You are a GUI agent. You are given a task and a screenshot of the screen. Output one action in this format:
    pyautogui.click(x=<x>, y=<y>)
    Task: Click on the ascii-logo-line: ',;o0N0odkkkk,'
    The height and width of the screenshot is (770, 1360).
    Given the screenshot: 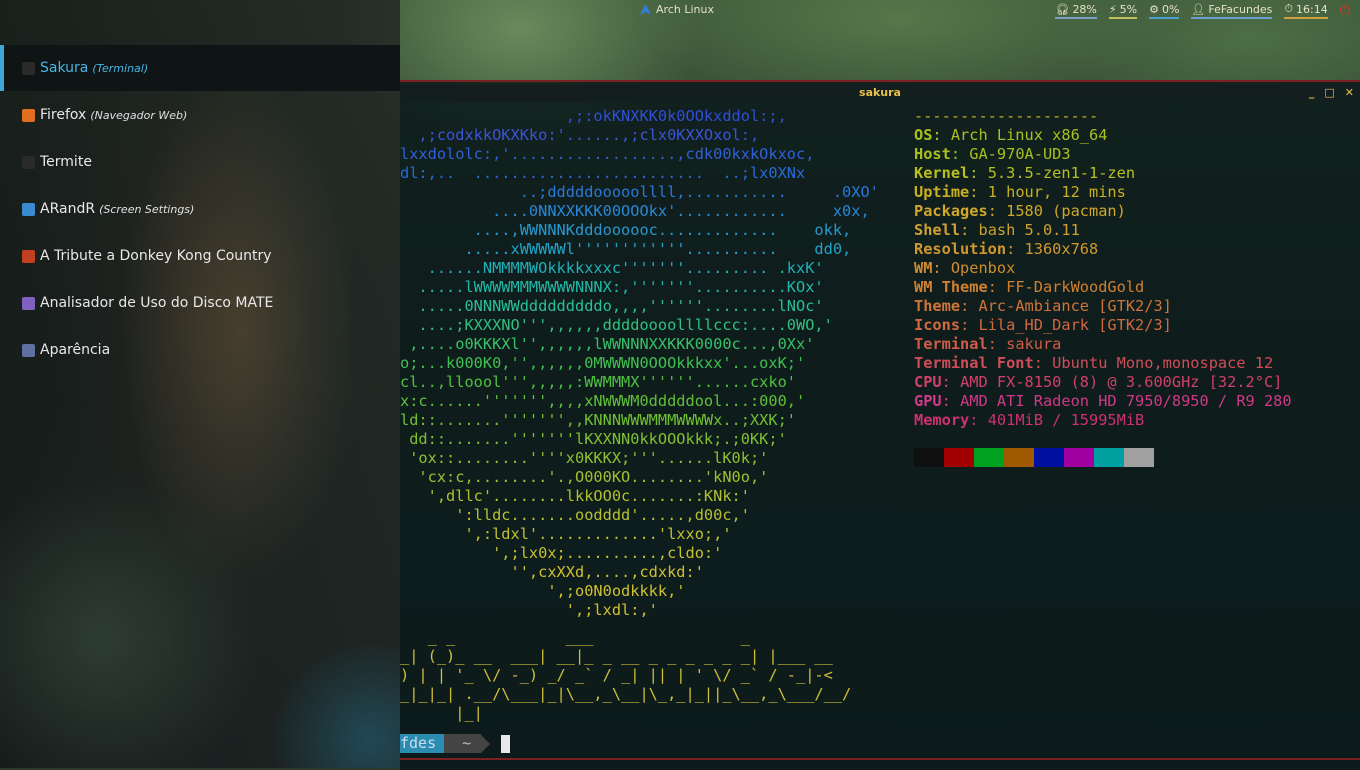 What is the action you would take?
    pyautogui.click(x=543, y=591)
    